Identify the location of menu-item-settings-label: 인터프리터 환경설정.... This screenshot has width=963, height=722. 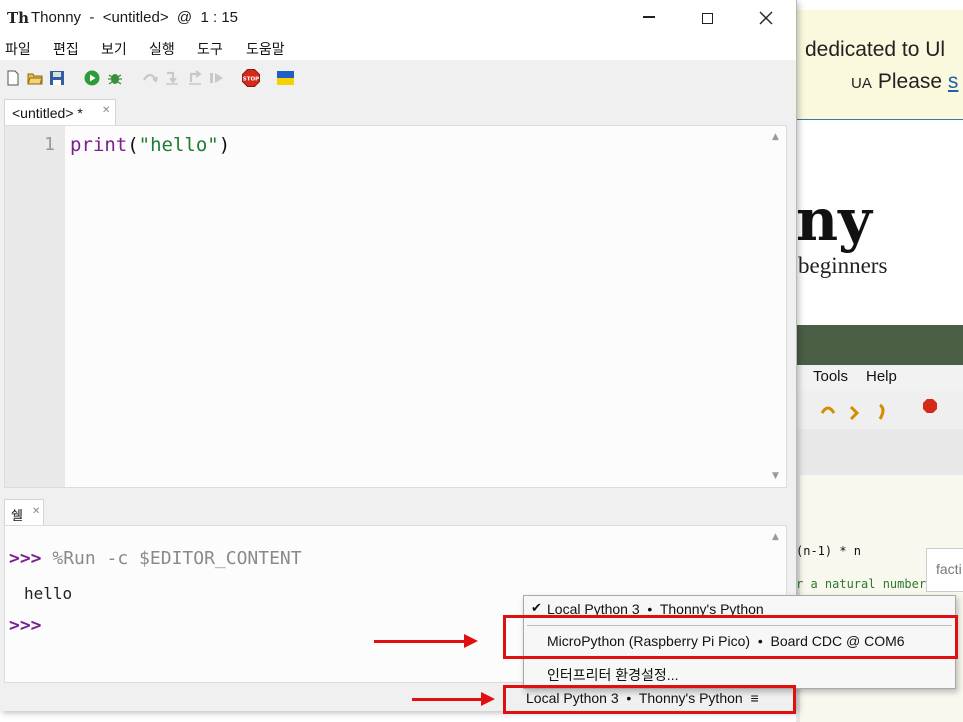
(613, 675).